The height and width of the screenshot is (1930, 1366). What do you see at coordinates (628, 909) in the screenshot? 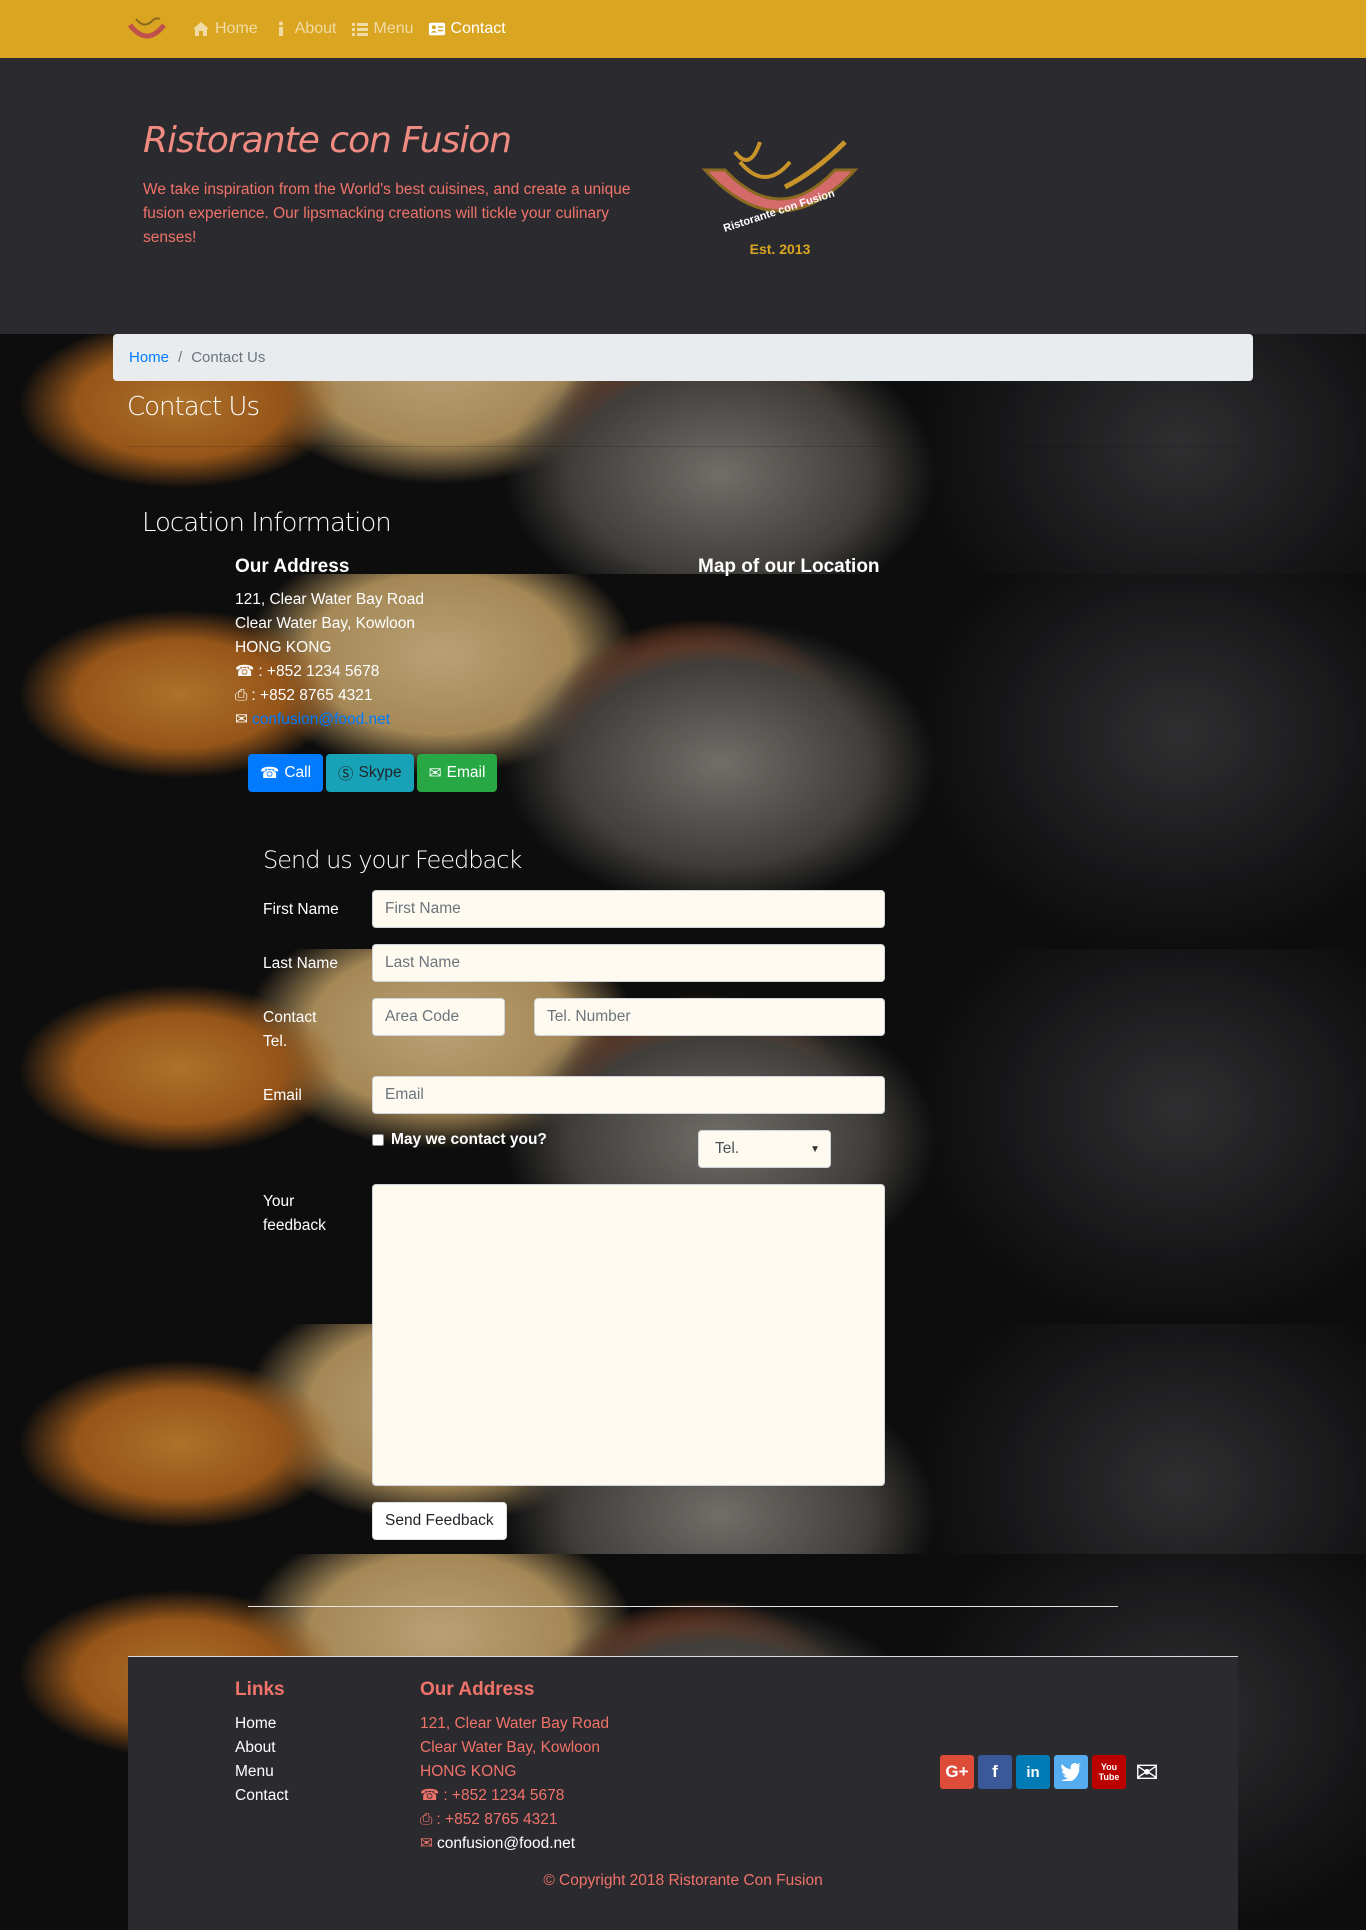
I see `first-name-input: First Name` at bounding box center [628, 909].